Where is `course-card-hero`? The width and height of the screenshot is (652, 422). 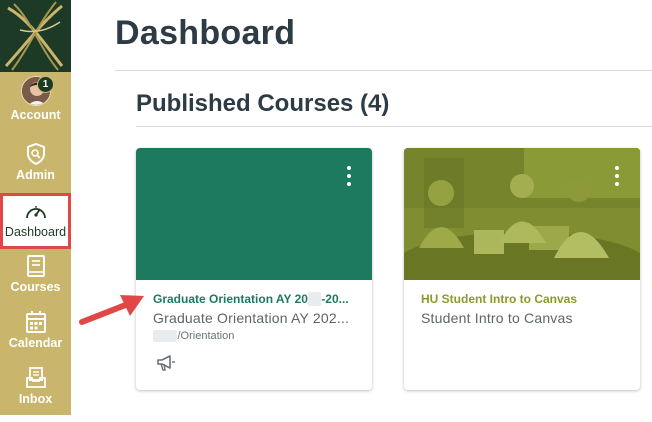 course-card-hero is located at coordinates (254, 214).